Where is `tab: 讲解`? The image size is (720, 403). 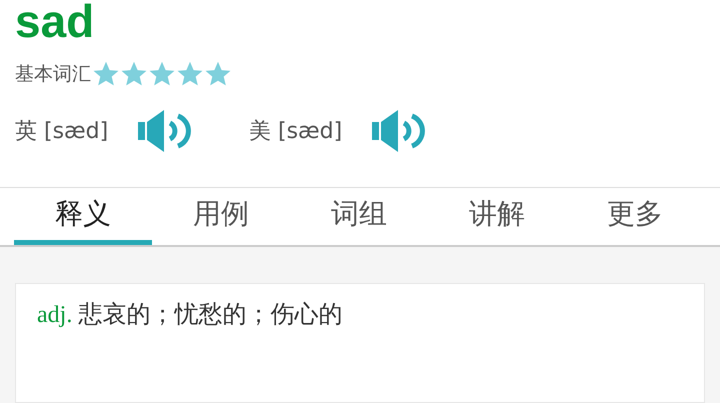 tab: 讲解 is located at coordinates (497, 216).